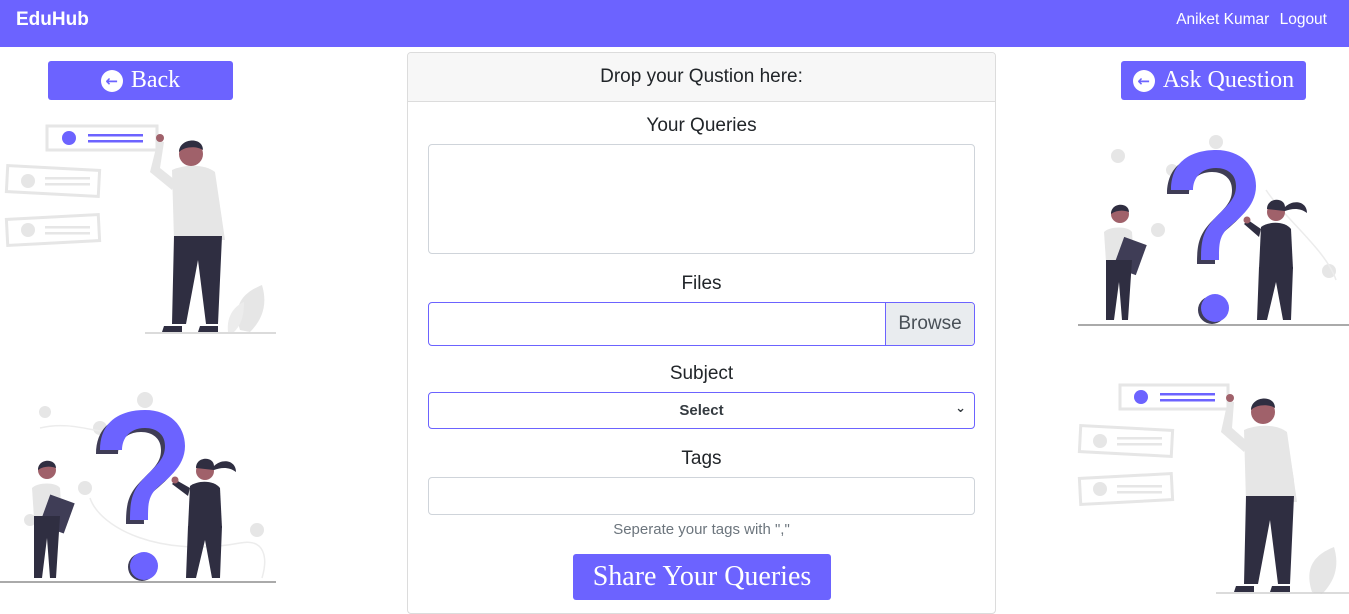 The height and width of the screenshot is (614, 1349). I want to click on form-header: Drop your Qustion here:, so click(701, 77).